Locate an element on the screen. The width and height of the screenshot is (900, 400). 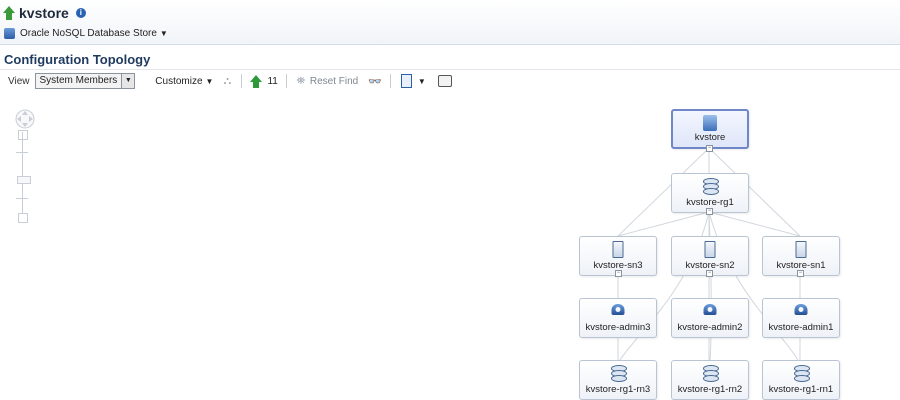
zoom-slider-thumb is located at coordinates (24, 180).